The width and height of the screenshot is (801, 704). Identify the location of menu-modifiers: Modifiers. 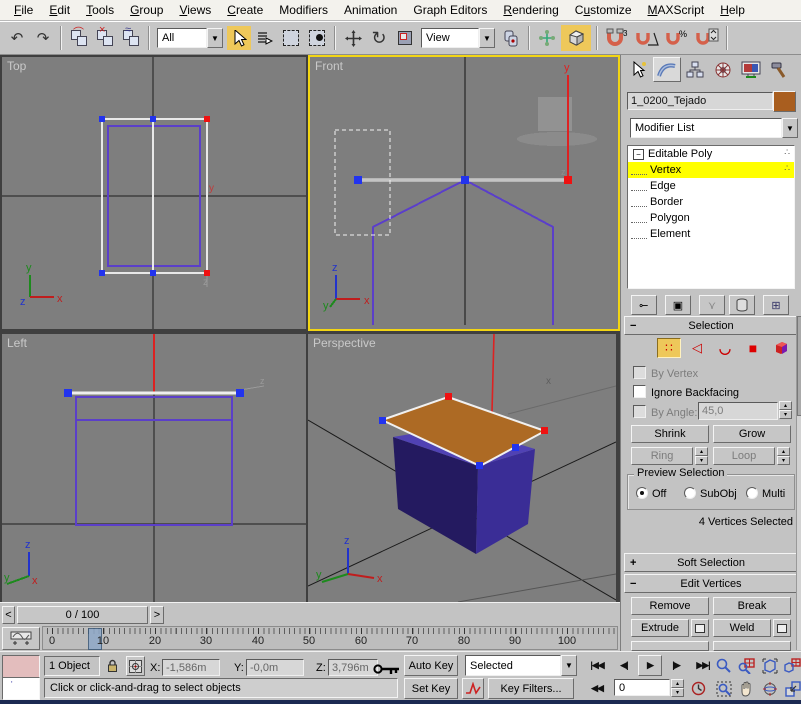
(303, 10).